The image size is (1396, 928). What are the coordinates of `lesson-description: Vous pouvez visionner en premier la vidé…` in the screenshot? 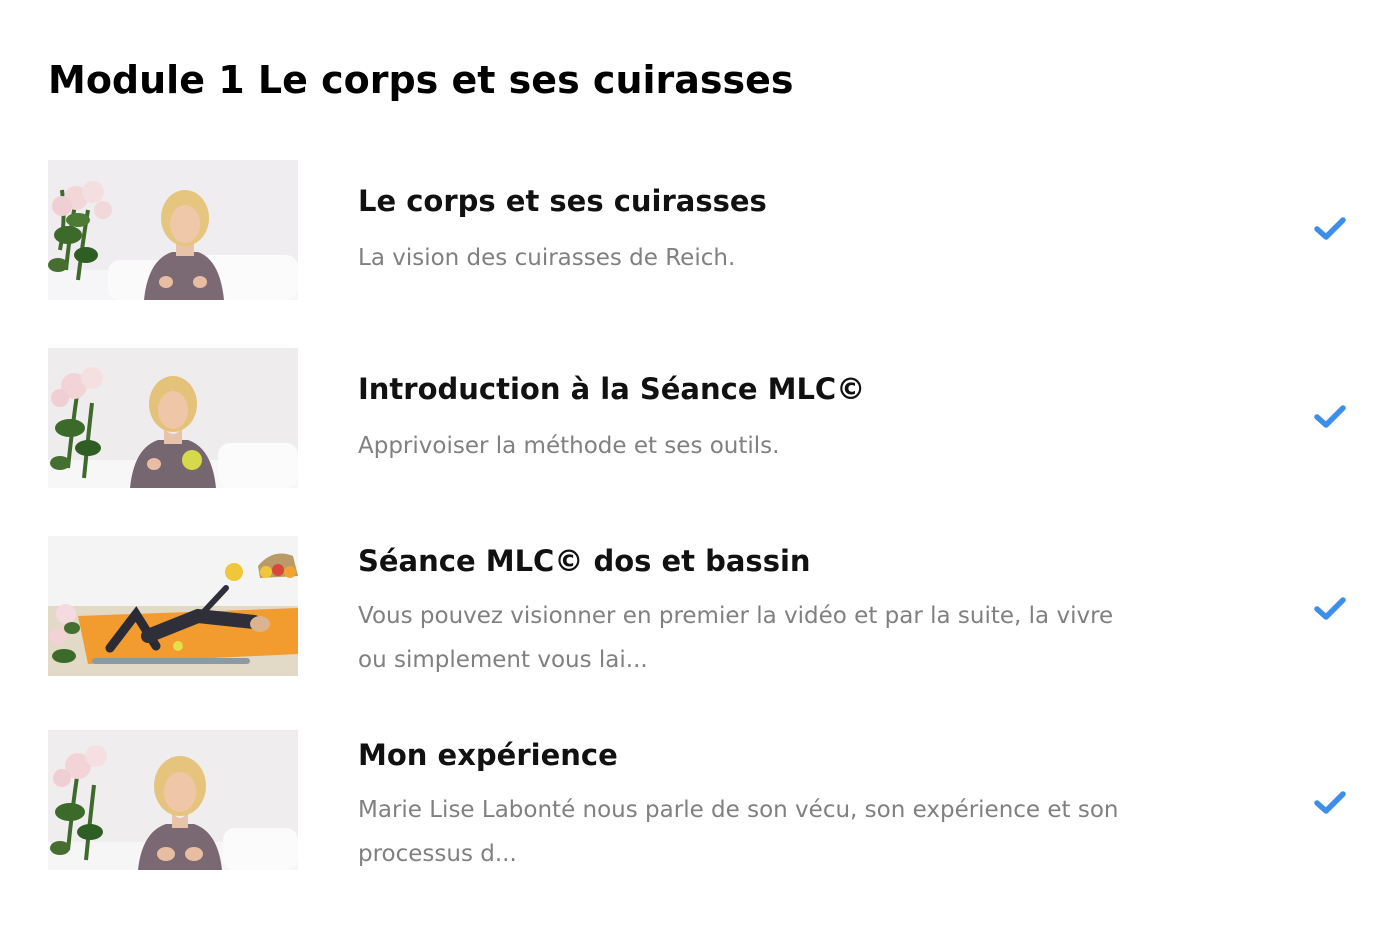 It's located at (736, 638).